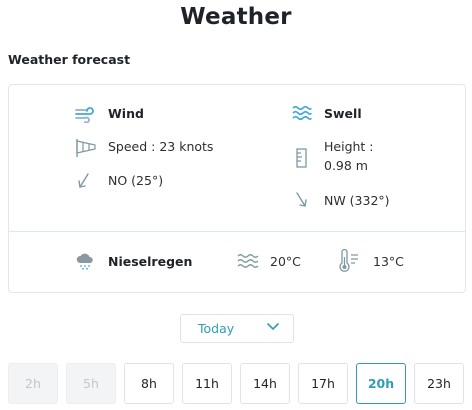 This screenshot has height=410, width=472. What do you see at coordinates (439, 383) in the screenshot?
I see `hour-button-23h: 23h` at bounding box center [439, 383].